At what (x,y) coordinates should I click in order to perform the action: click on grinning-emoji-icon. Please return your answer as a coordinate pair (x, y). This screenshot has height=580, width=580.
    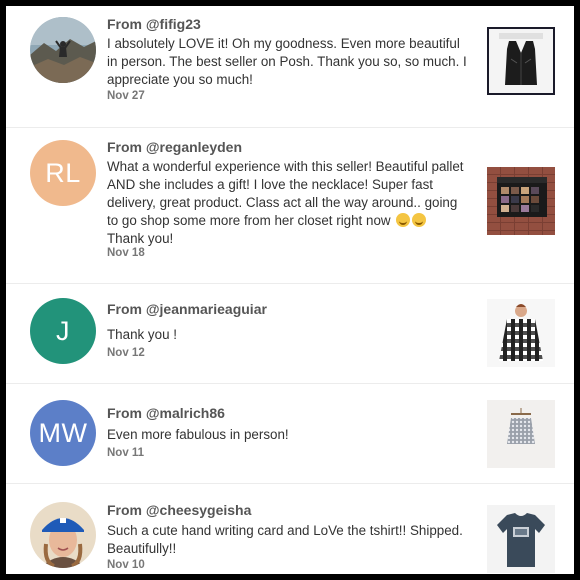
    Looking at the image, I should click on (419, 220).